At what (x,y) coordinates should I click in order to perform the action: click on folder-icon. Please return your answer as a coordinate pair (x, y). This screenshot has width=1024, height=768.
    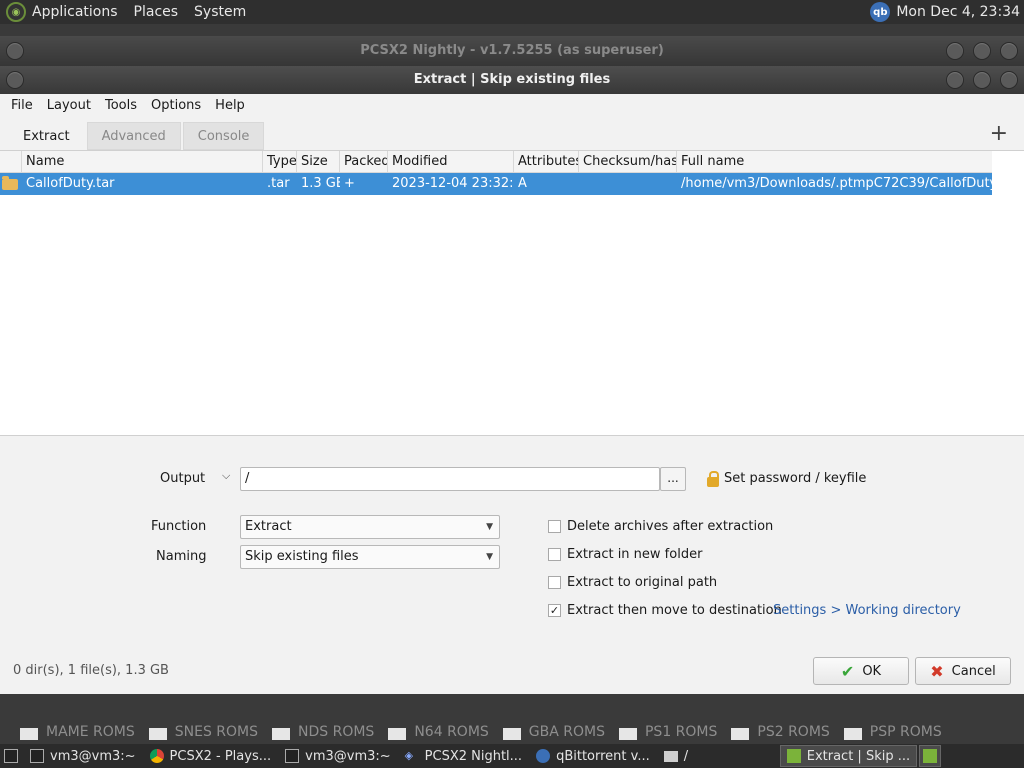
    Looking at the image, I should click on (670, 756).